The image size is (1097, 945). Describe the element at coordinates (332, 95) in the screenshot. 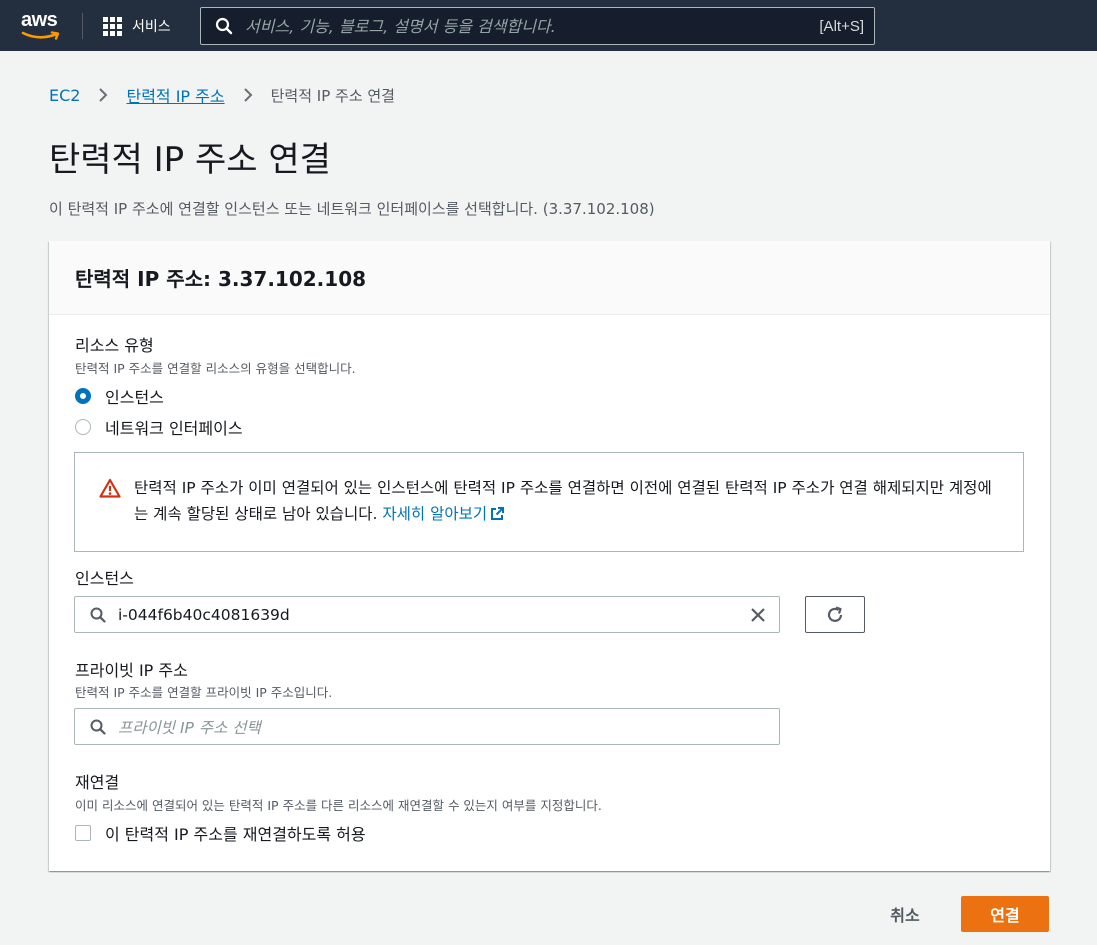

I see `breadcrumb-current: 탄력적 IP 주소 연결` at that location.